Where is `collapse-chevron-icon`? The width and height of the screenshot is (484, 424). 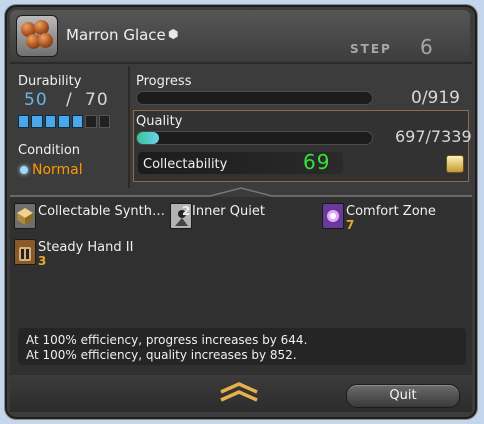
collapse-chevron-icon is located at coordinates (239, 391).